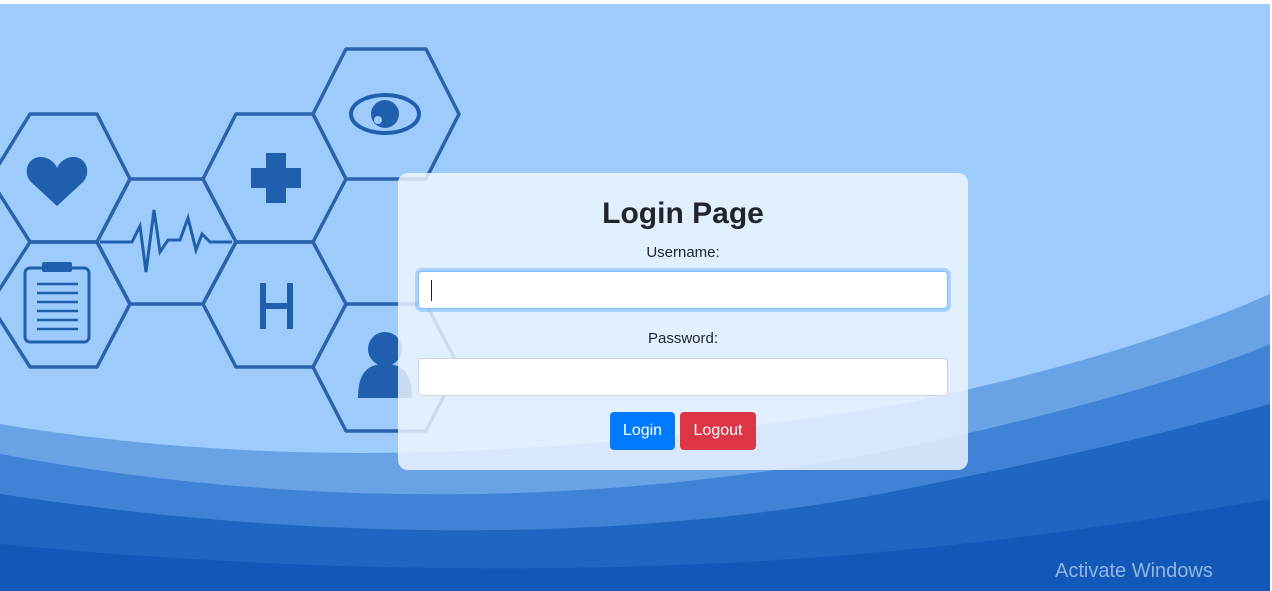  Describe the element at coordinates (683, 213) in the screenshot. I see `page-title: Login Page` at that location.